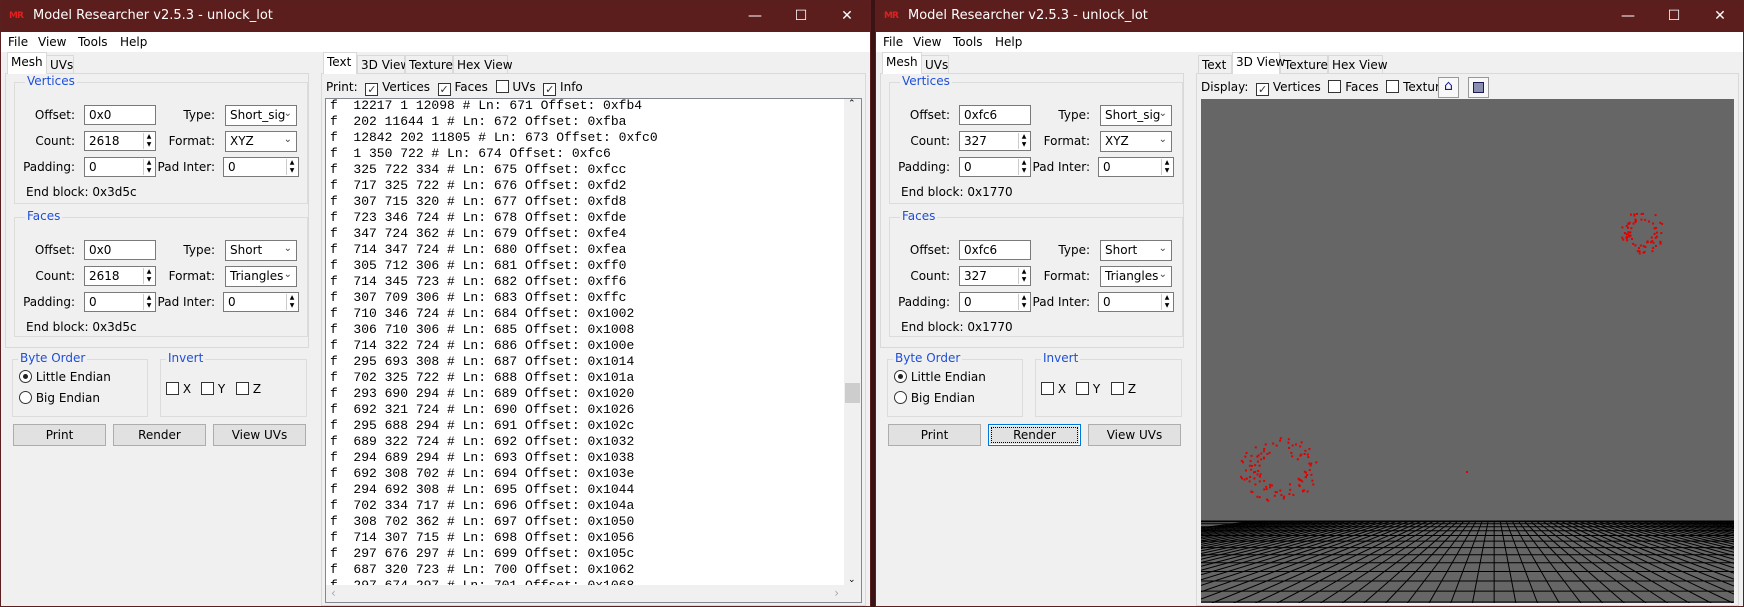  What do you see at coordinates (563, 88) in the screenshot?
I see `print-info-checkbox: ✓ Info` at bounding box center [563, 88].